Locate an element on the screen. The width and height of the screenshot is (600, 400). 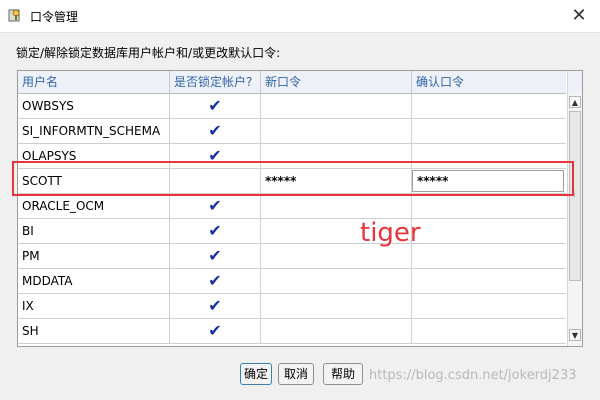
table-row: ORACLE_OCM ✔ is located at coordinates (292, 206).